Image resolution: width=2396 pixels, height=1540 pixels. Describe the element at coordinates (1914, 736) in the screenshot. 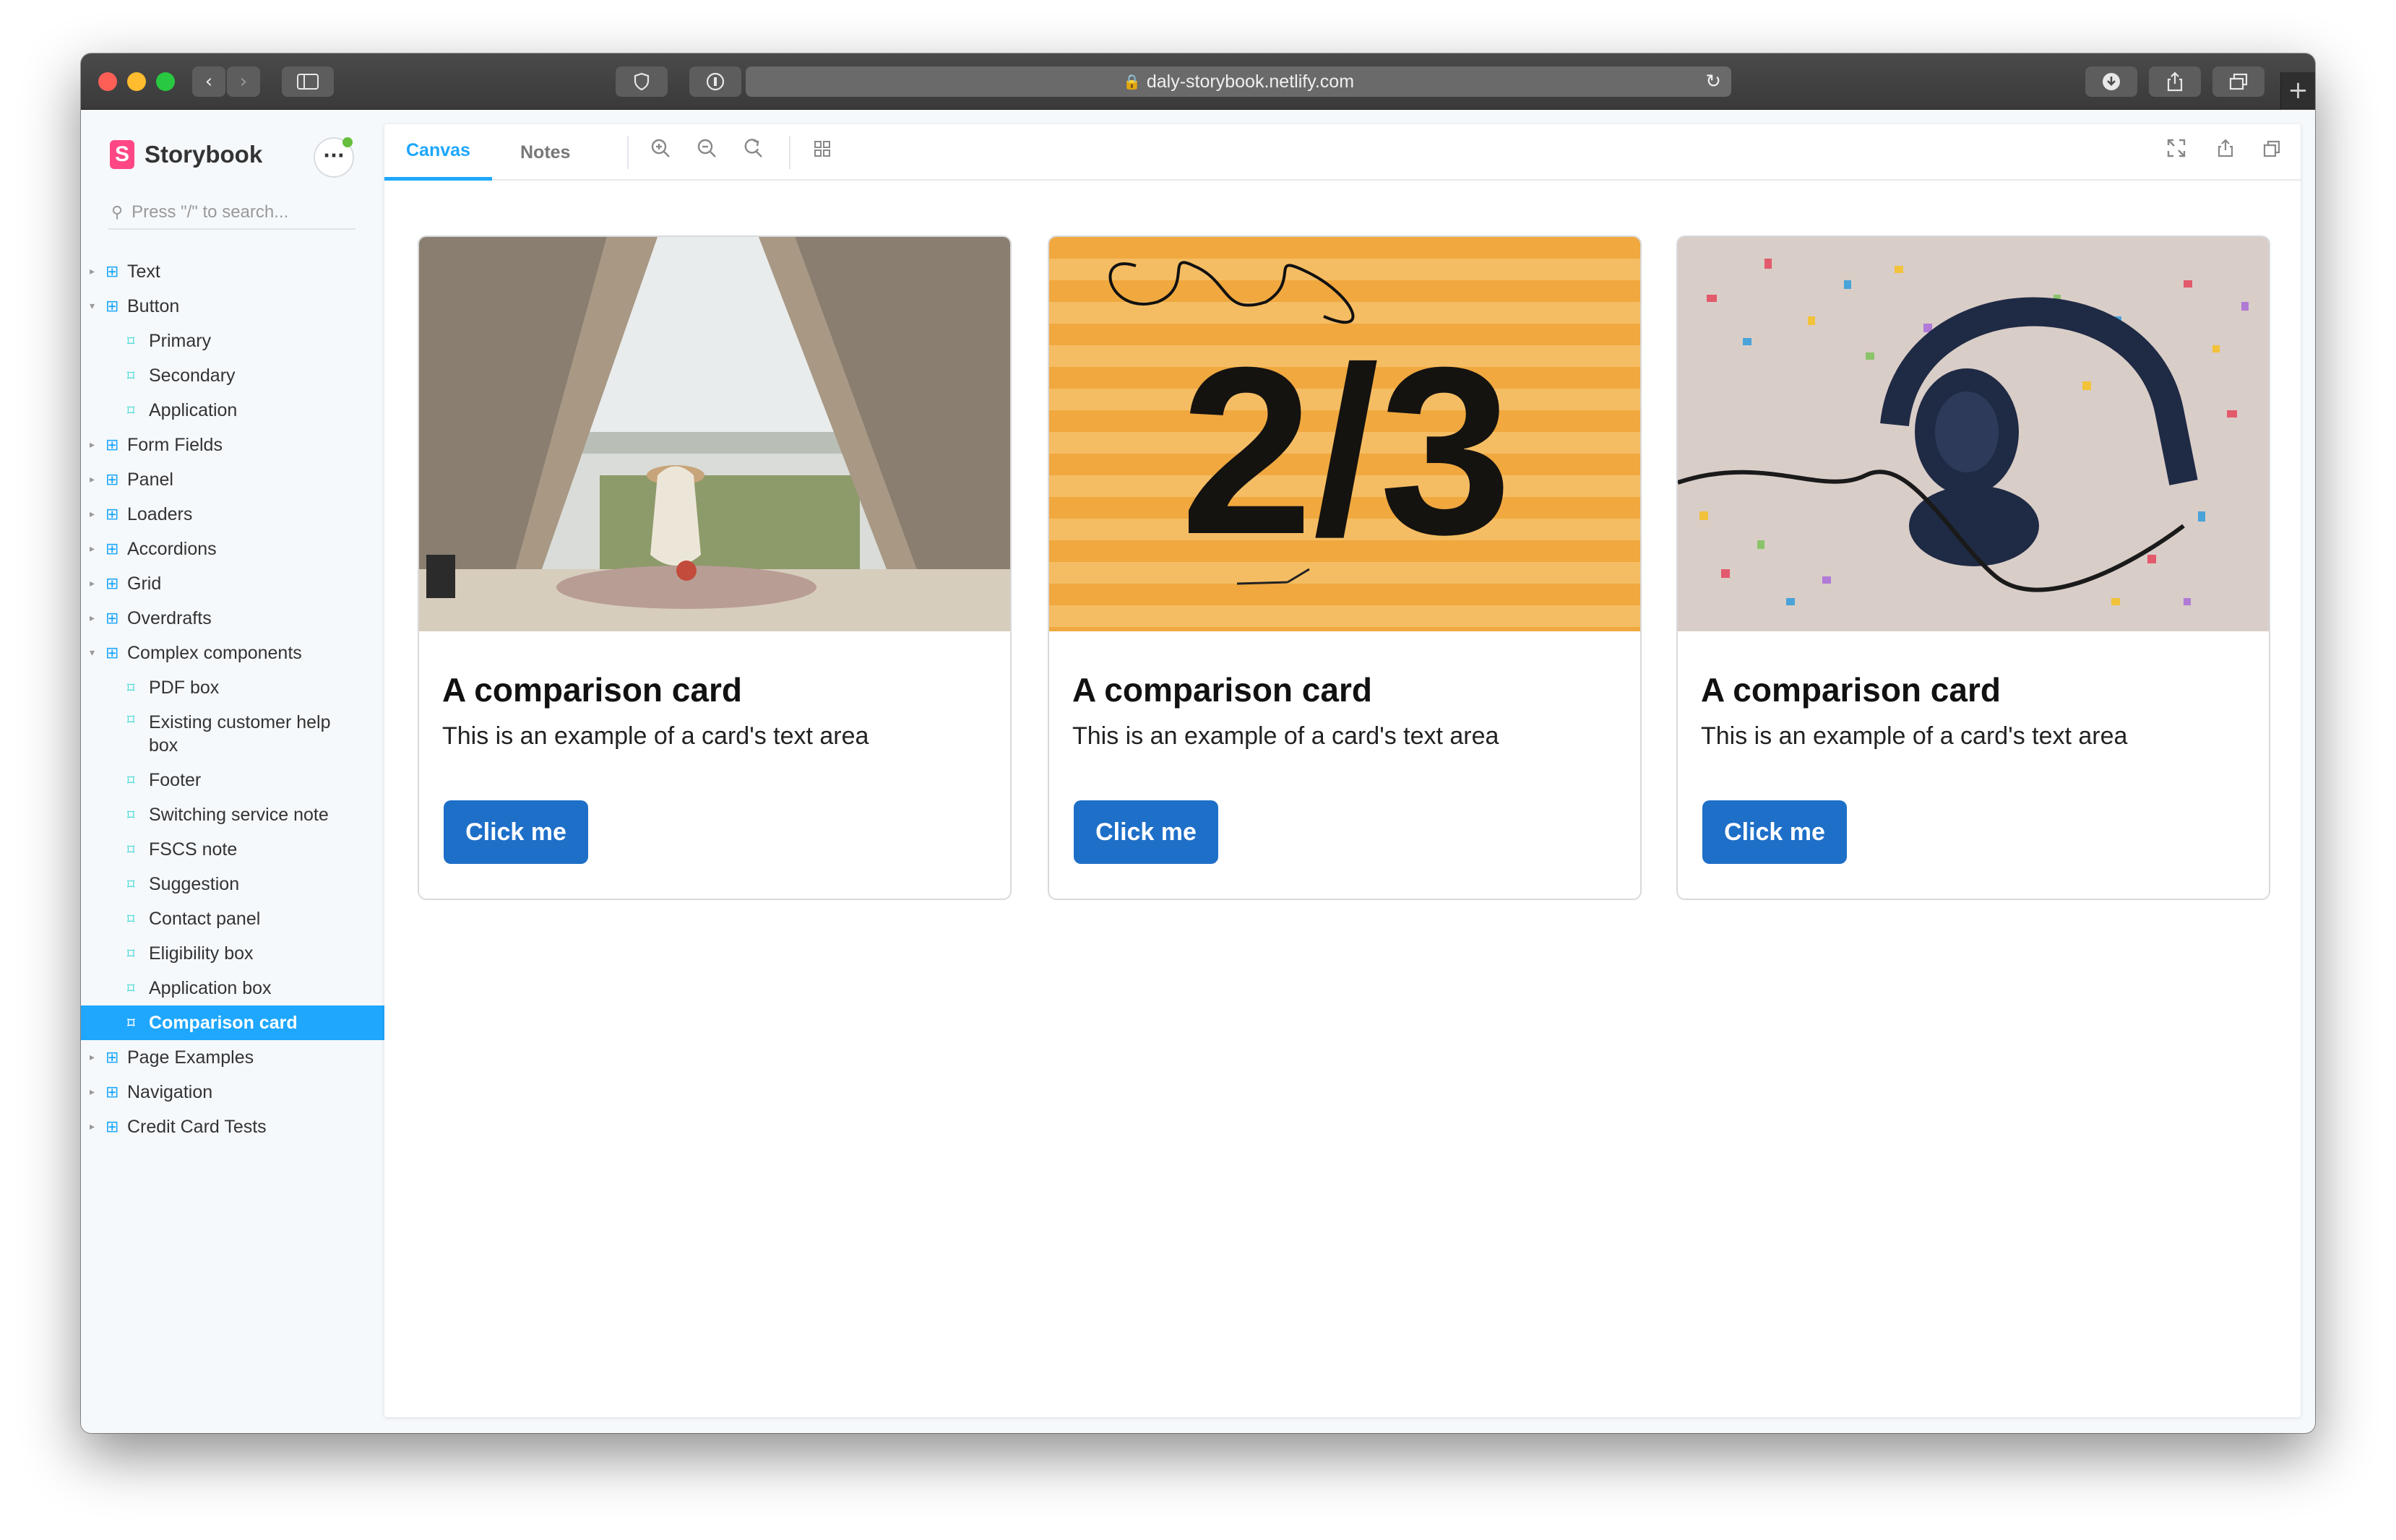

I see `card-text: This is an example of a card's text area` at that location.